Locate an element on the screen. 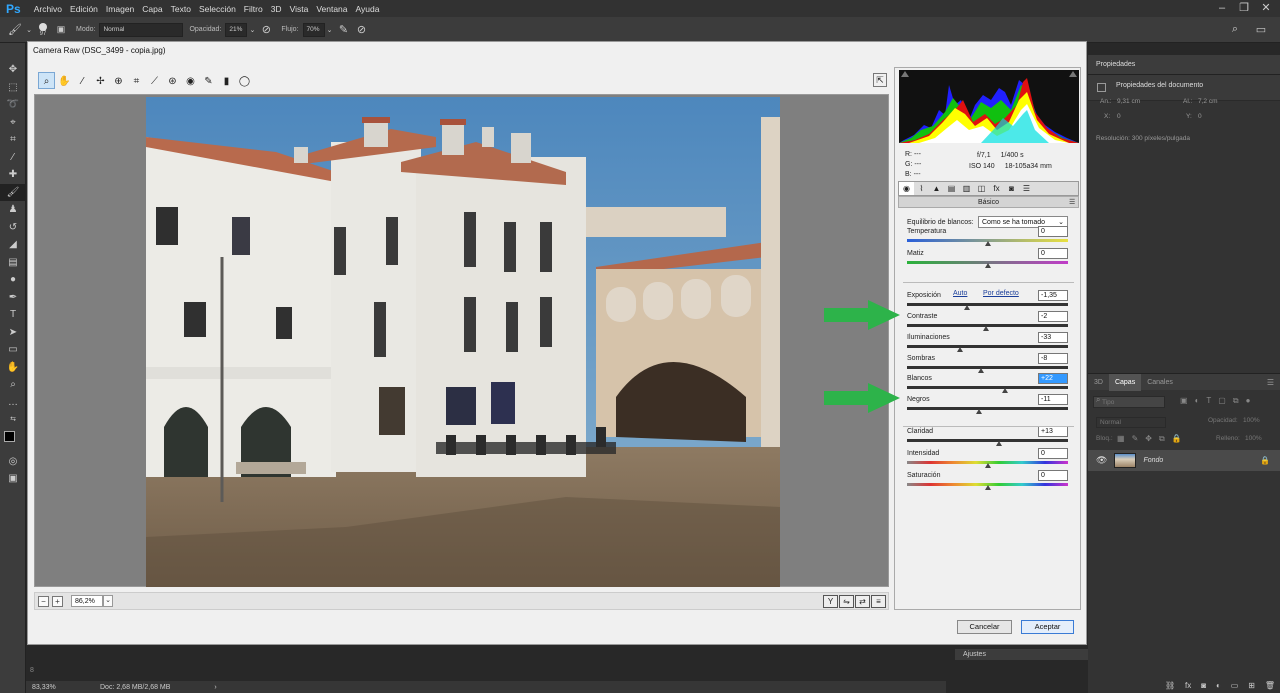 Image resolution: width=1280 pixels, height=693 pixels. accept-button: Aceptar is located at coordinates (1047, 627).